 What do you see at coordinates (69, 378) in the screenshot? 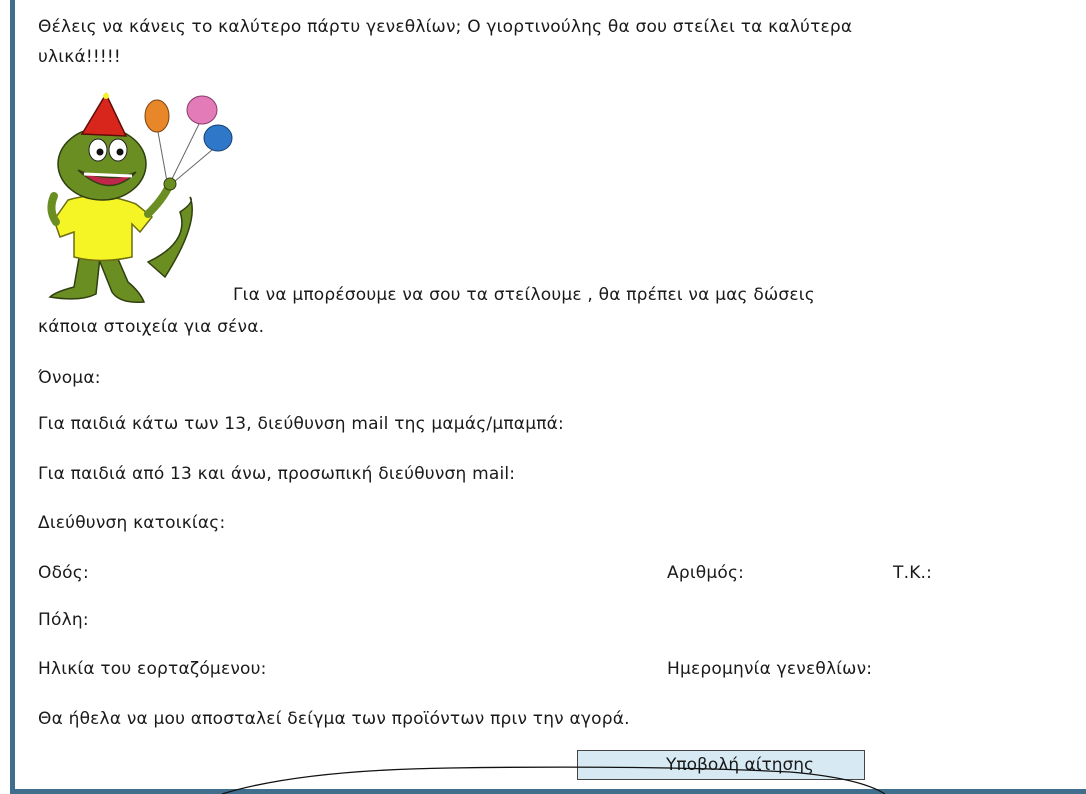
I see `name-label: Όνομα:` at bounding box center [69, 378].